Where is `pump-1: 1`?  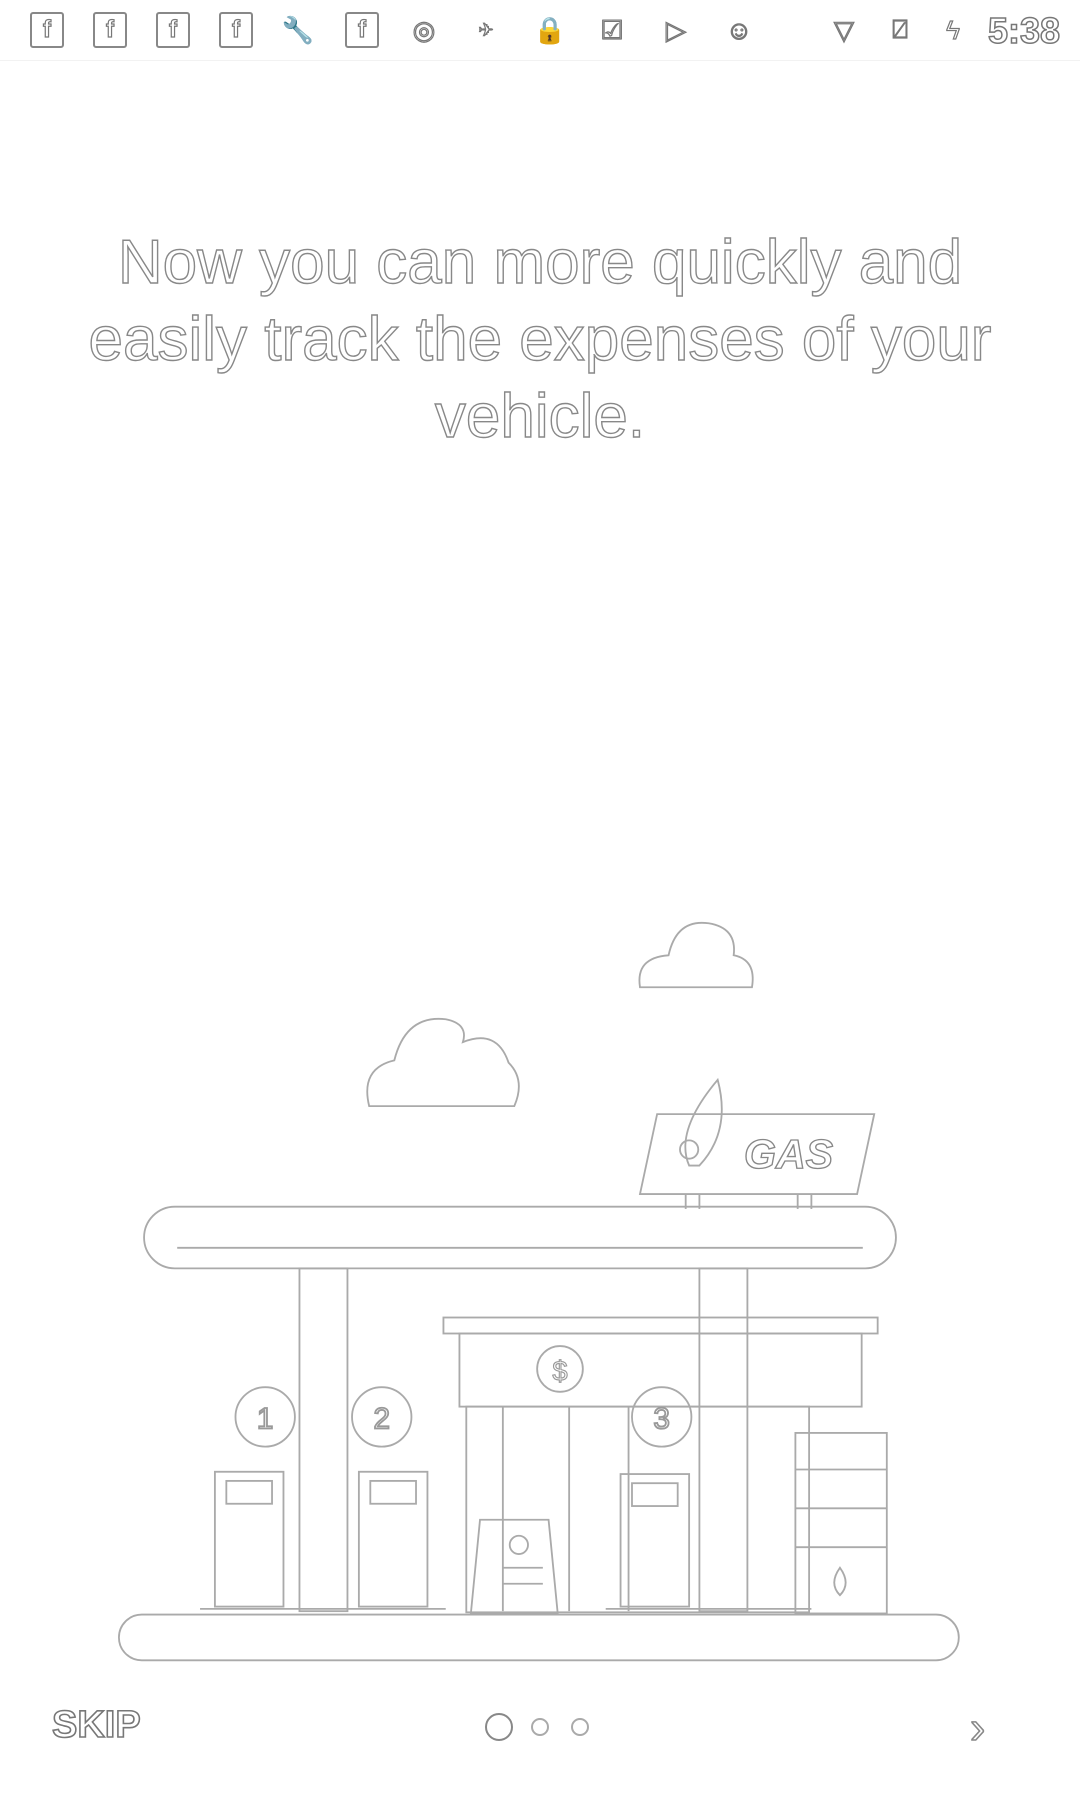 pump-1: 1 is located at coordinates (254, 1497).